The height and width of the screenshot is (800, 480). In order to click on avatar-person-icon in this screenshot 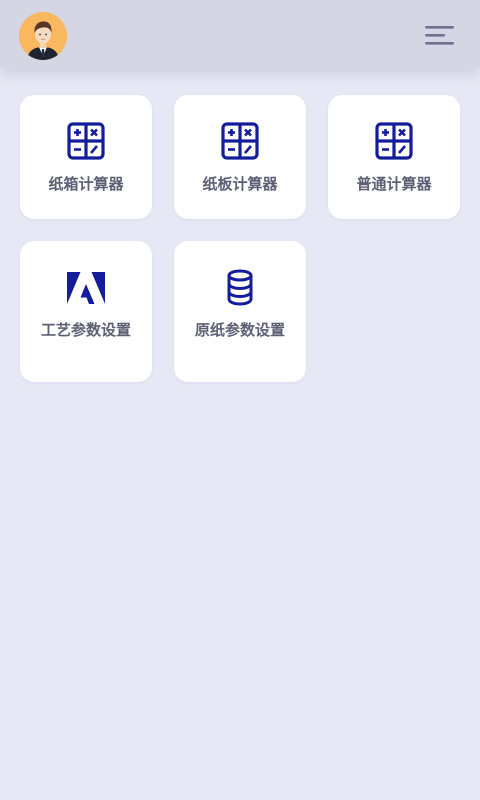, I will do `click(43, 36)`.